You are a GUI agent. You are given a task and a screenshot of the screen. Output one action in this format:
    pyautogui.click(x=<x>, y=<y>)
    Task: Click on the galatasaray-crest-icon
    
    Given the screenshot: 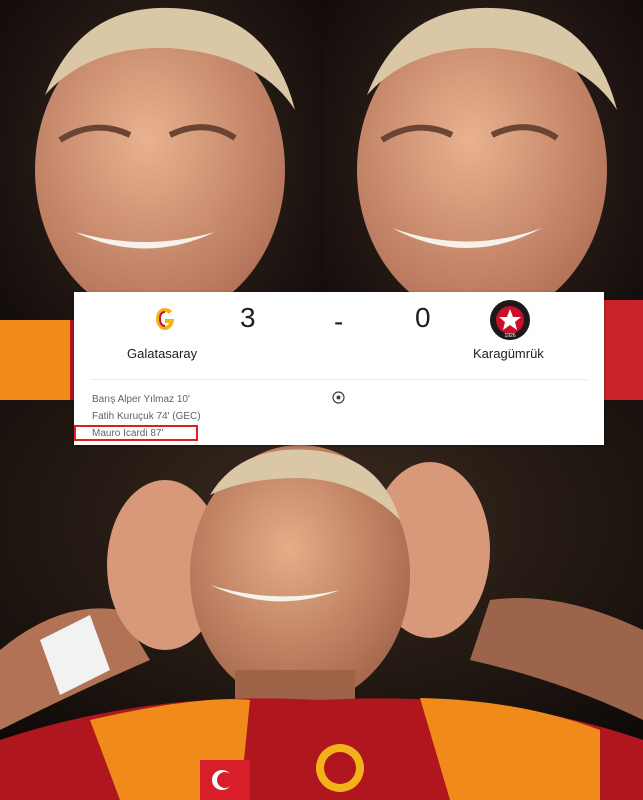 What is the action you would take?
    pyautogui.click(x=165, y=319)
    